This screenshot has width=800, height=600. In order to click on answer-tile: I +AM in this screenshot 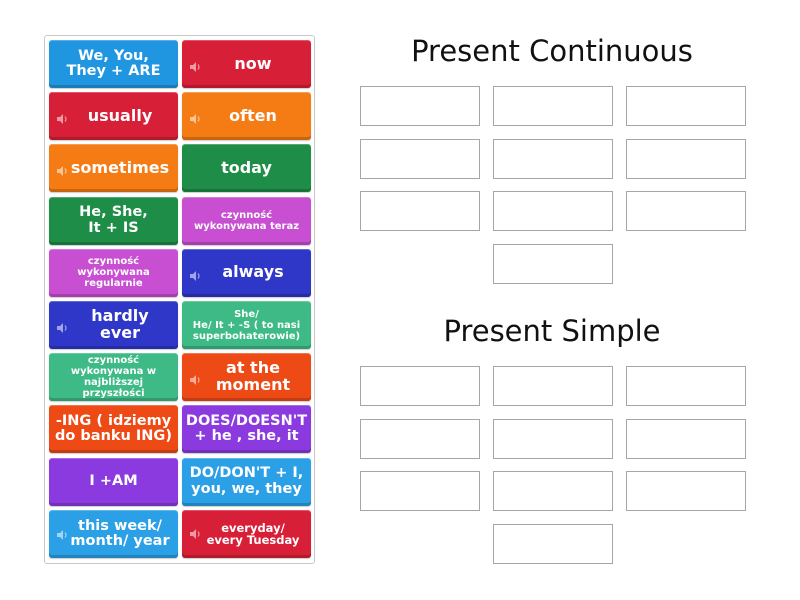, I will do `click(113, 481)`.